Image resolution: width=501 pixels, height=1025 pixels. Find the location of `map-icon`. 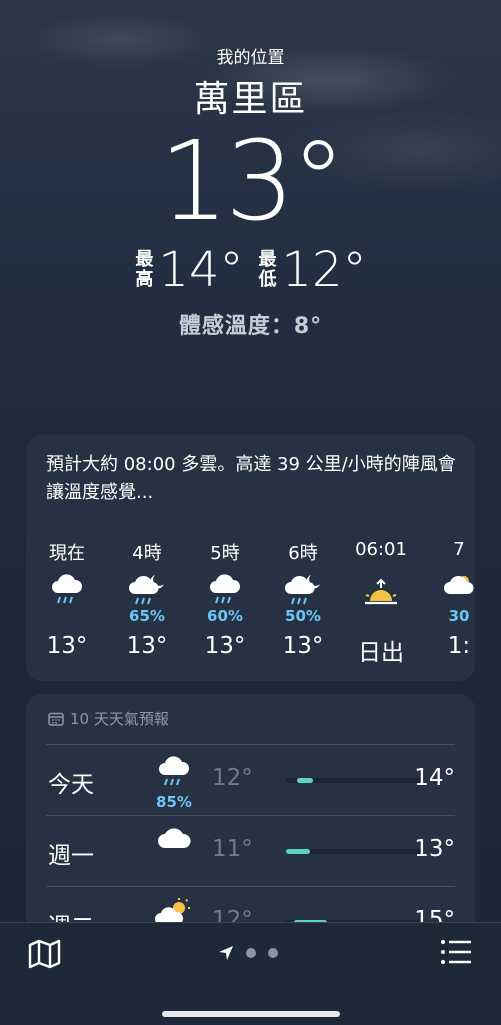

map-icon is located at coordinates (44, 954).